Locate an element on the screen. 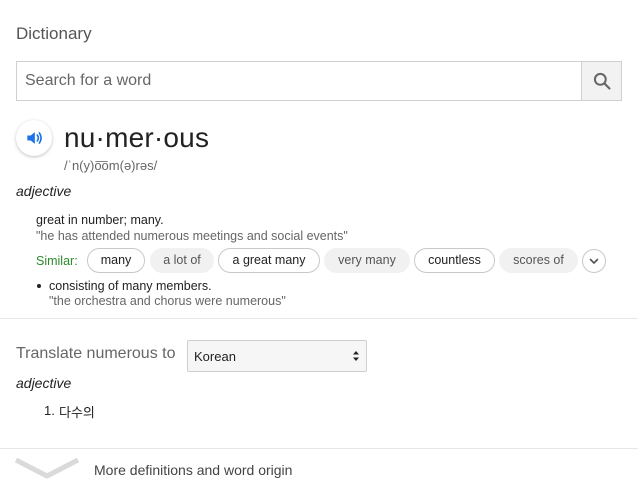  synonym-chip-a-great-many: a great many is located at coordinates (269, 260).